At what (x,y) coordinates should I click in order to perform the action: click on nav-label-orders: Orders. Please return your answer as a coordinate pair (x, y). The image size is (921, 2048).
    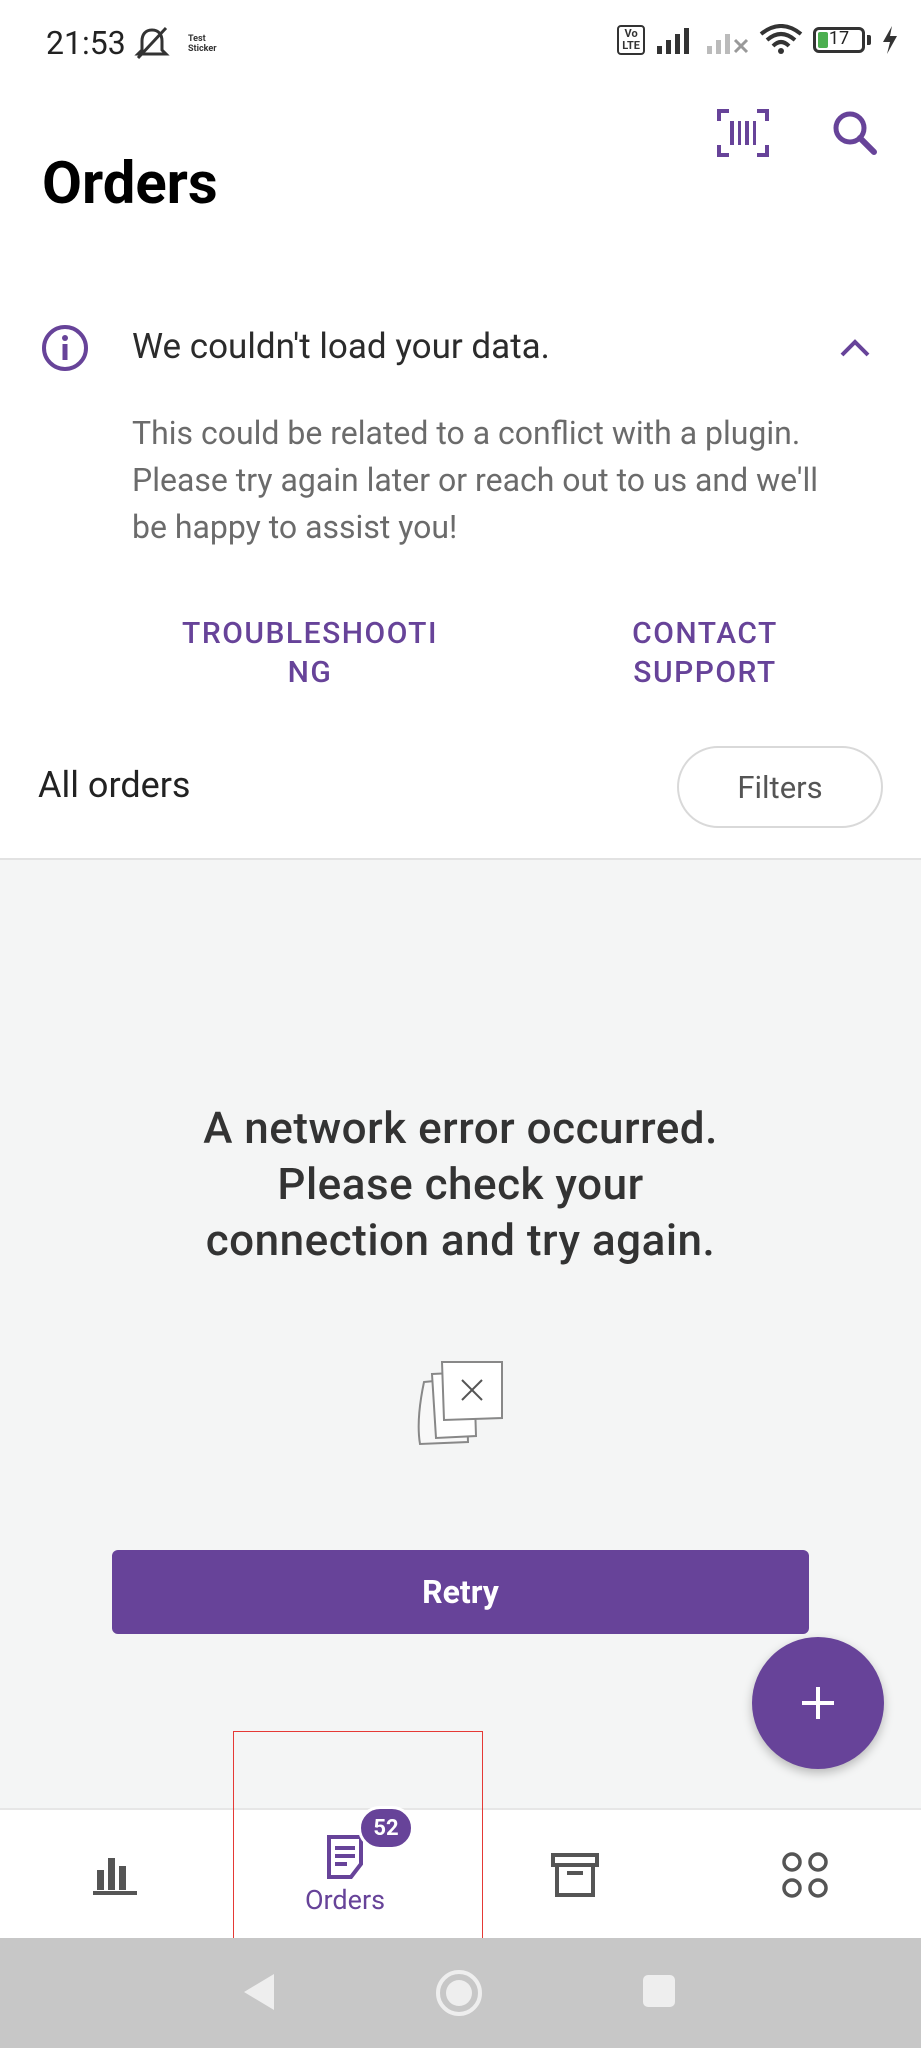
    Looking at the image, I should click on (345, 1900).